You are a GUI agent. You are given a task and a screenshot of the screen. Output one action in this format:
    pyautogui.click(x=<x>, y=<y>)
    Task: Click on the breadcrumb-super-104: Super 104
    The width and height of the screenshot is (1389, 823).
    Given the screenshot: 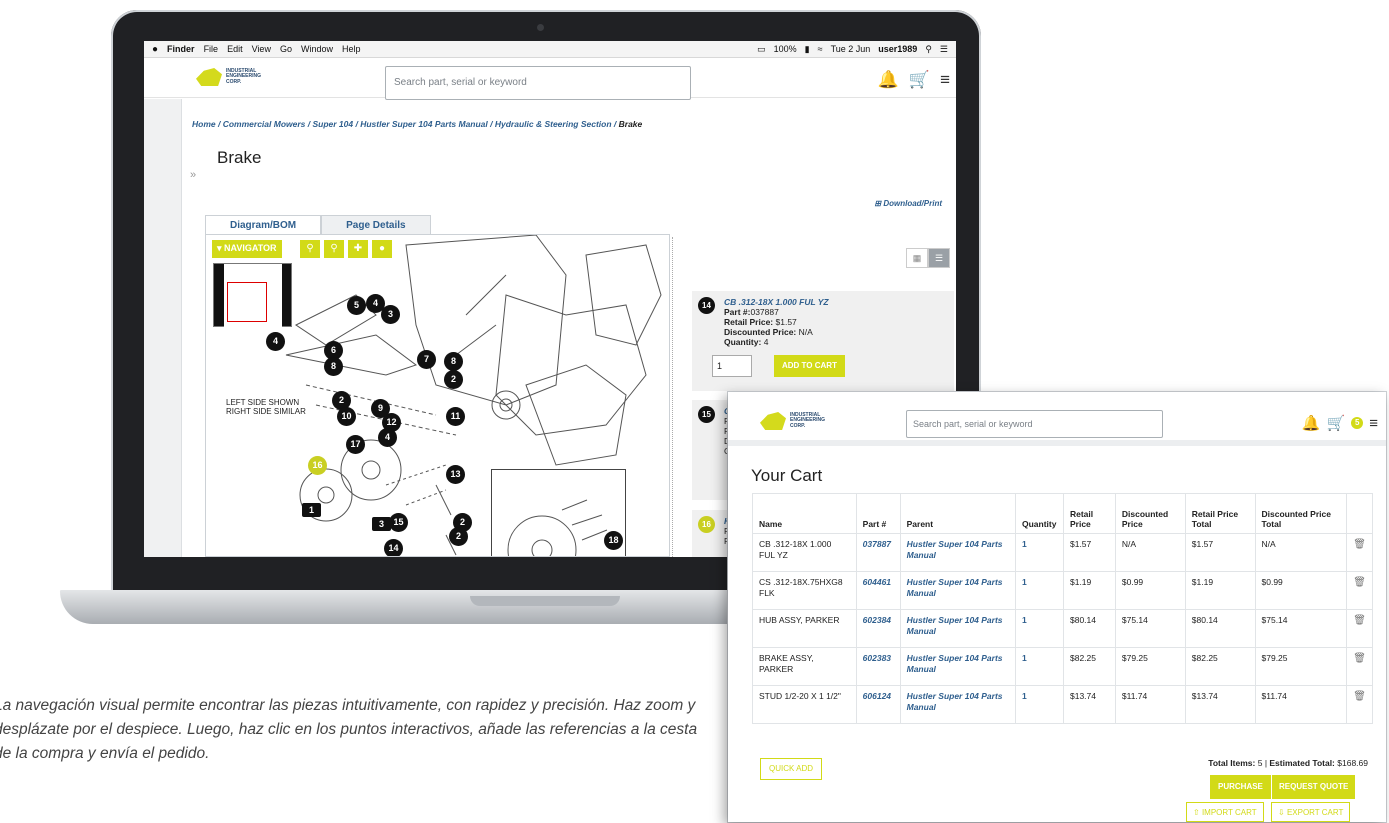 What is the action you would take?
    pyautogui.click(x=332, y=124)
    